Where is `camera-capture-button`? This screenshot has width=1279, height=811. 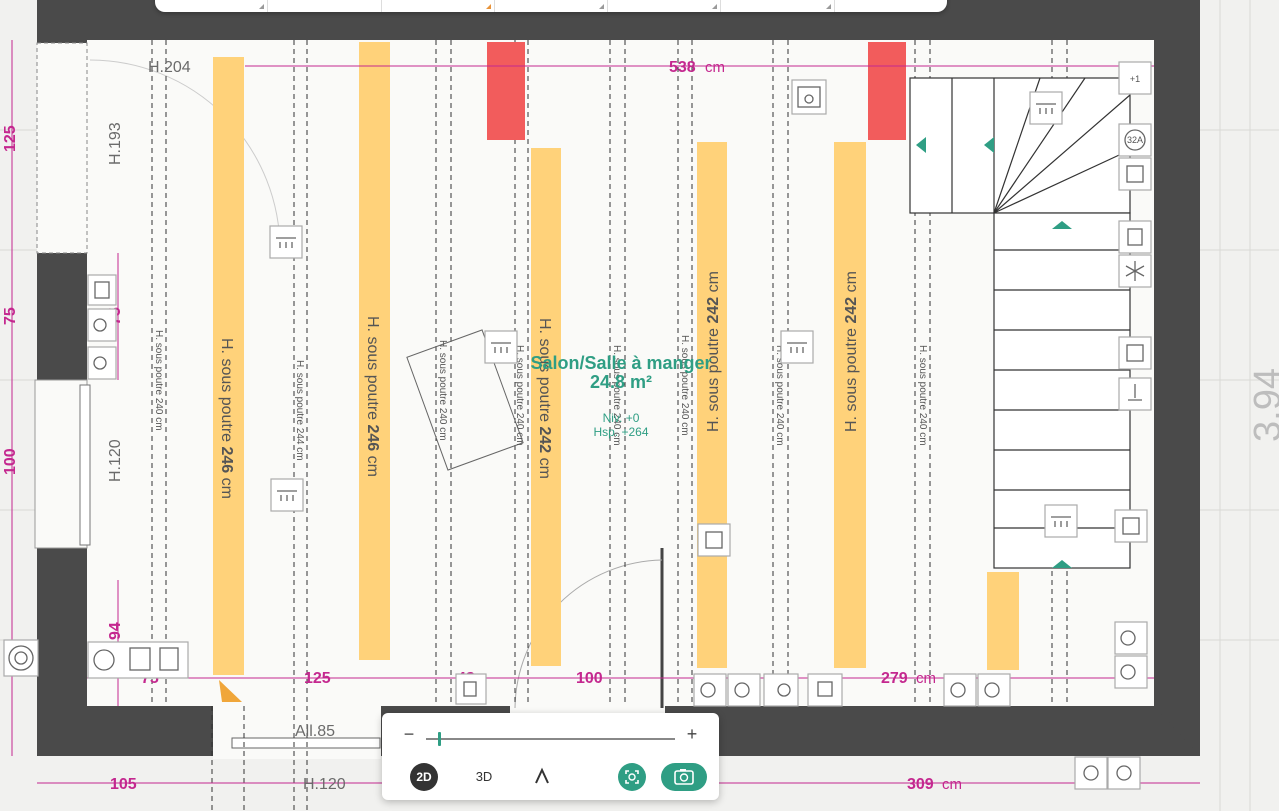 camera-capture-button is located at coordinates (684, 777).